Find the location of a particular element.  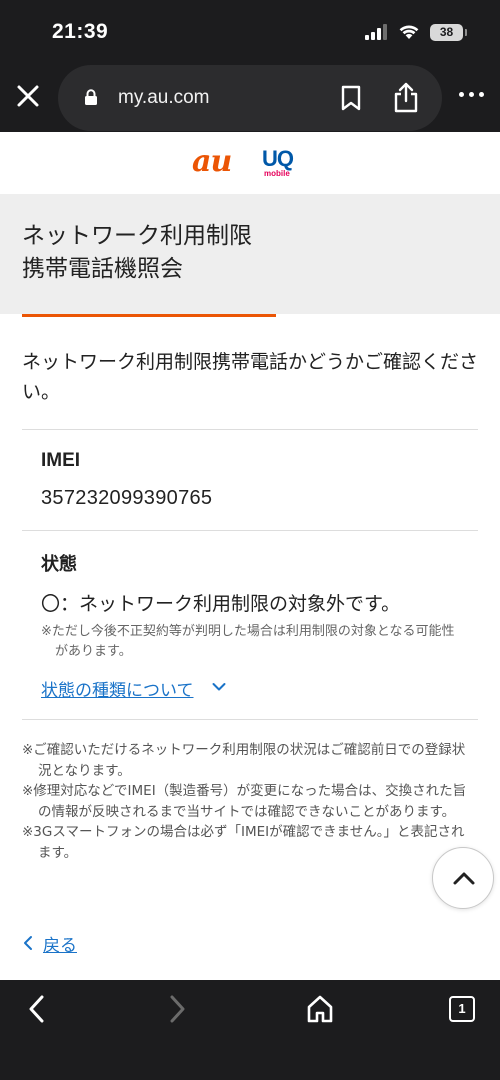

address-bar: my.au.com is located at coordinates (250, 98).